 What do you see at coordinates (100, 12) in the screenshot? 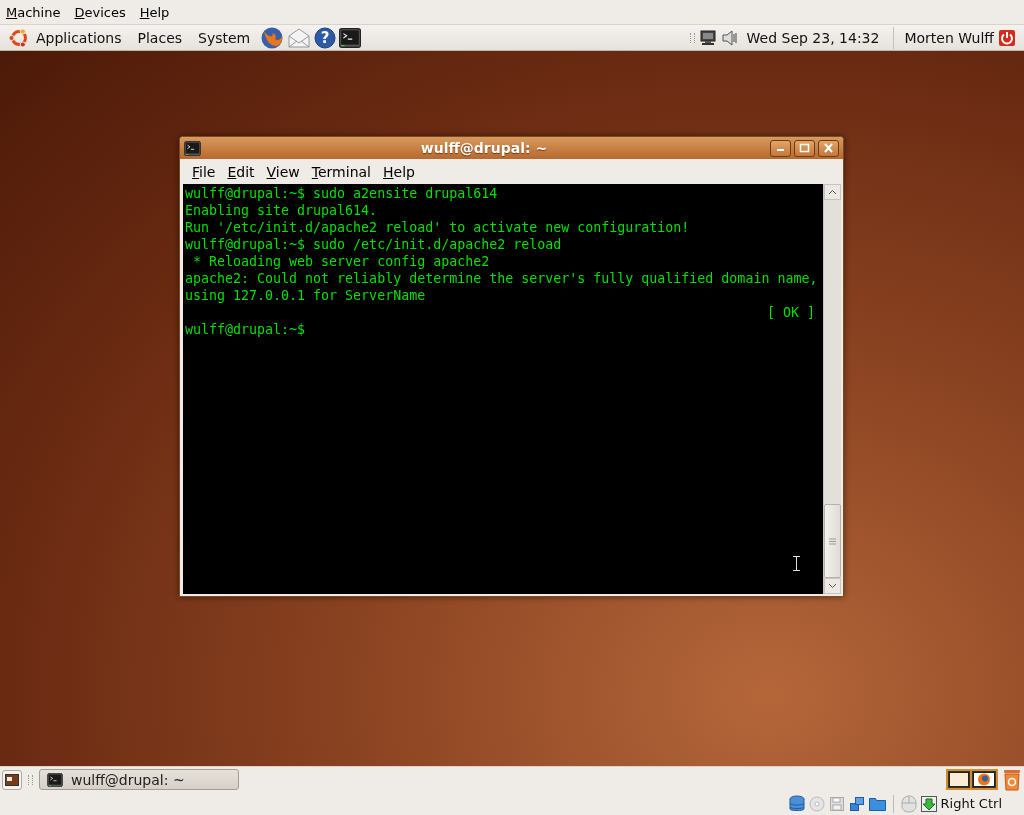
I see `menu-item: Devices` at bounding box center [100, 12].